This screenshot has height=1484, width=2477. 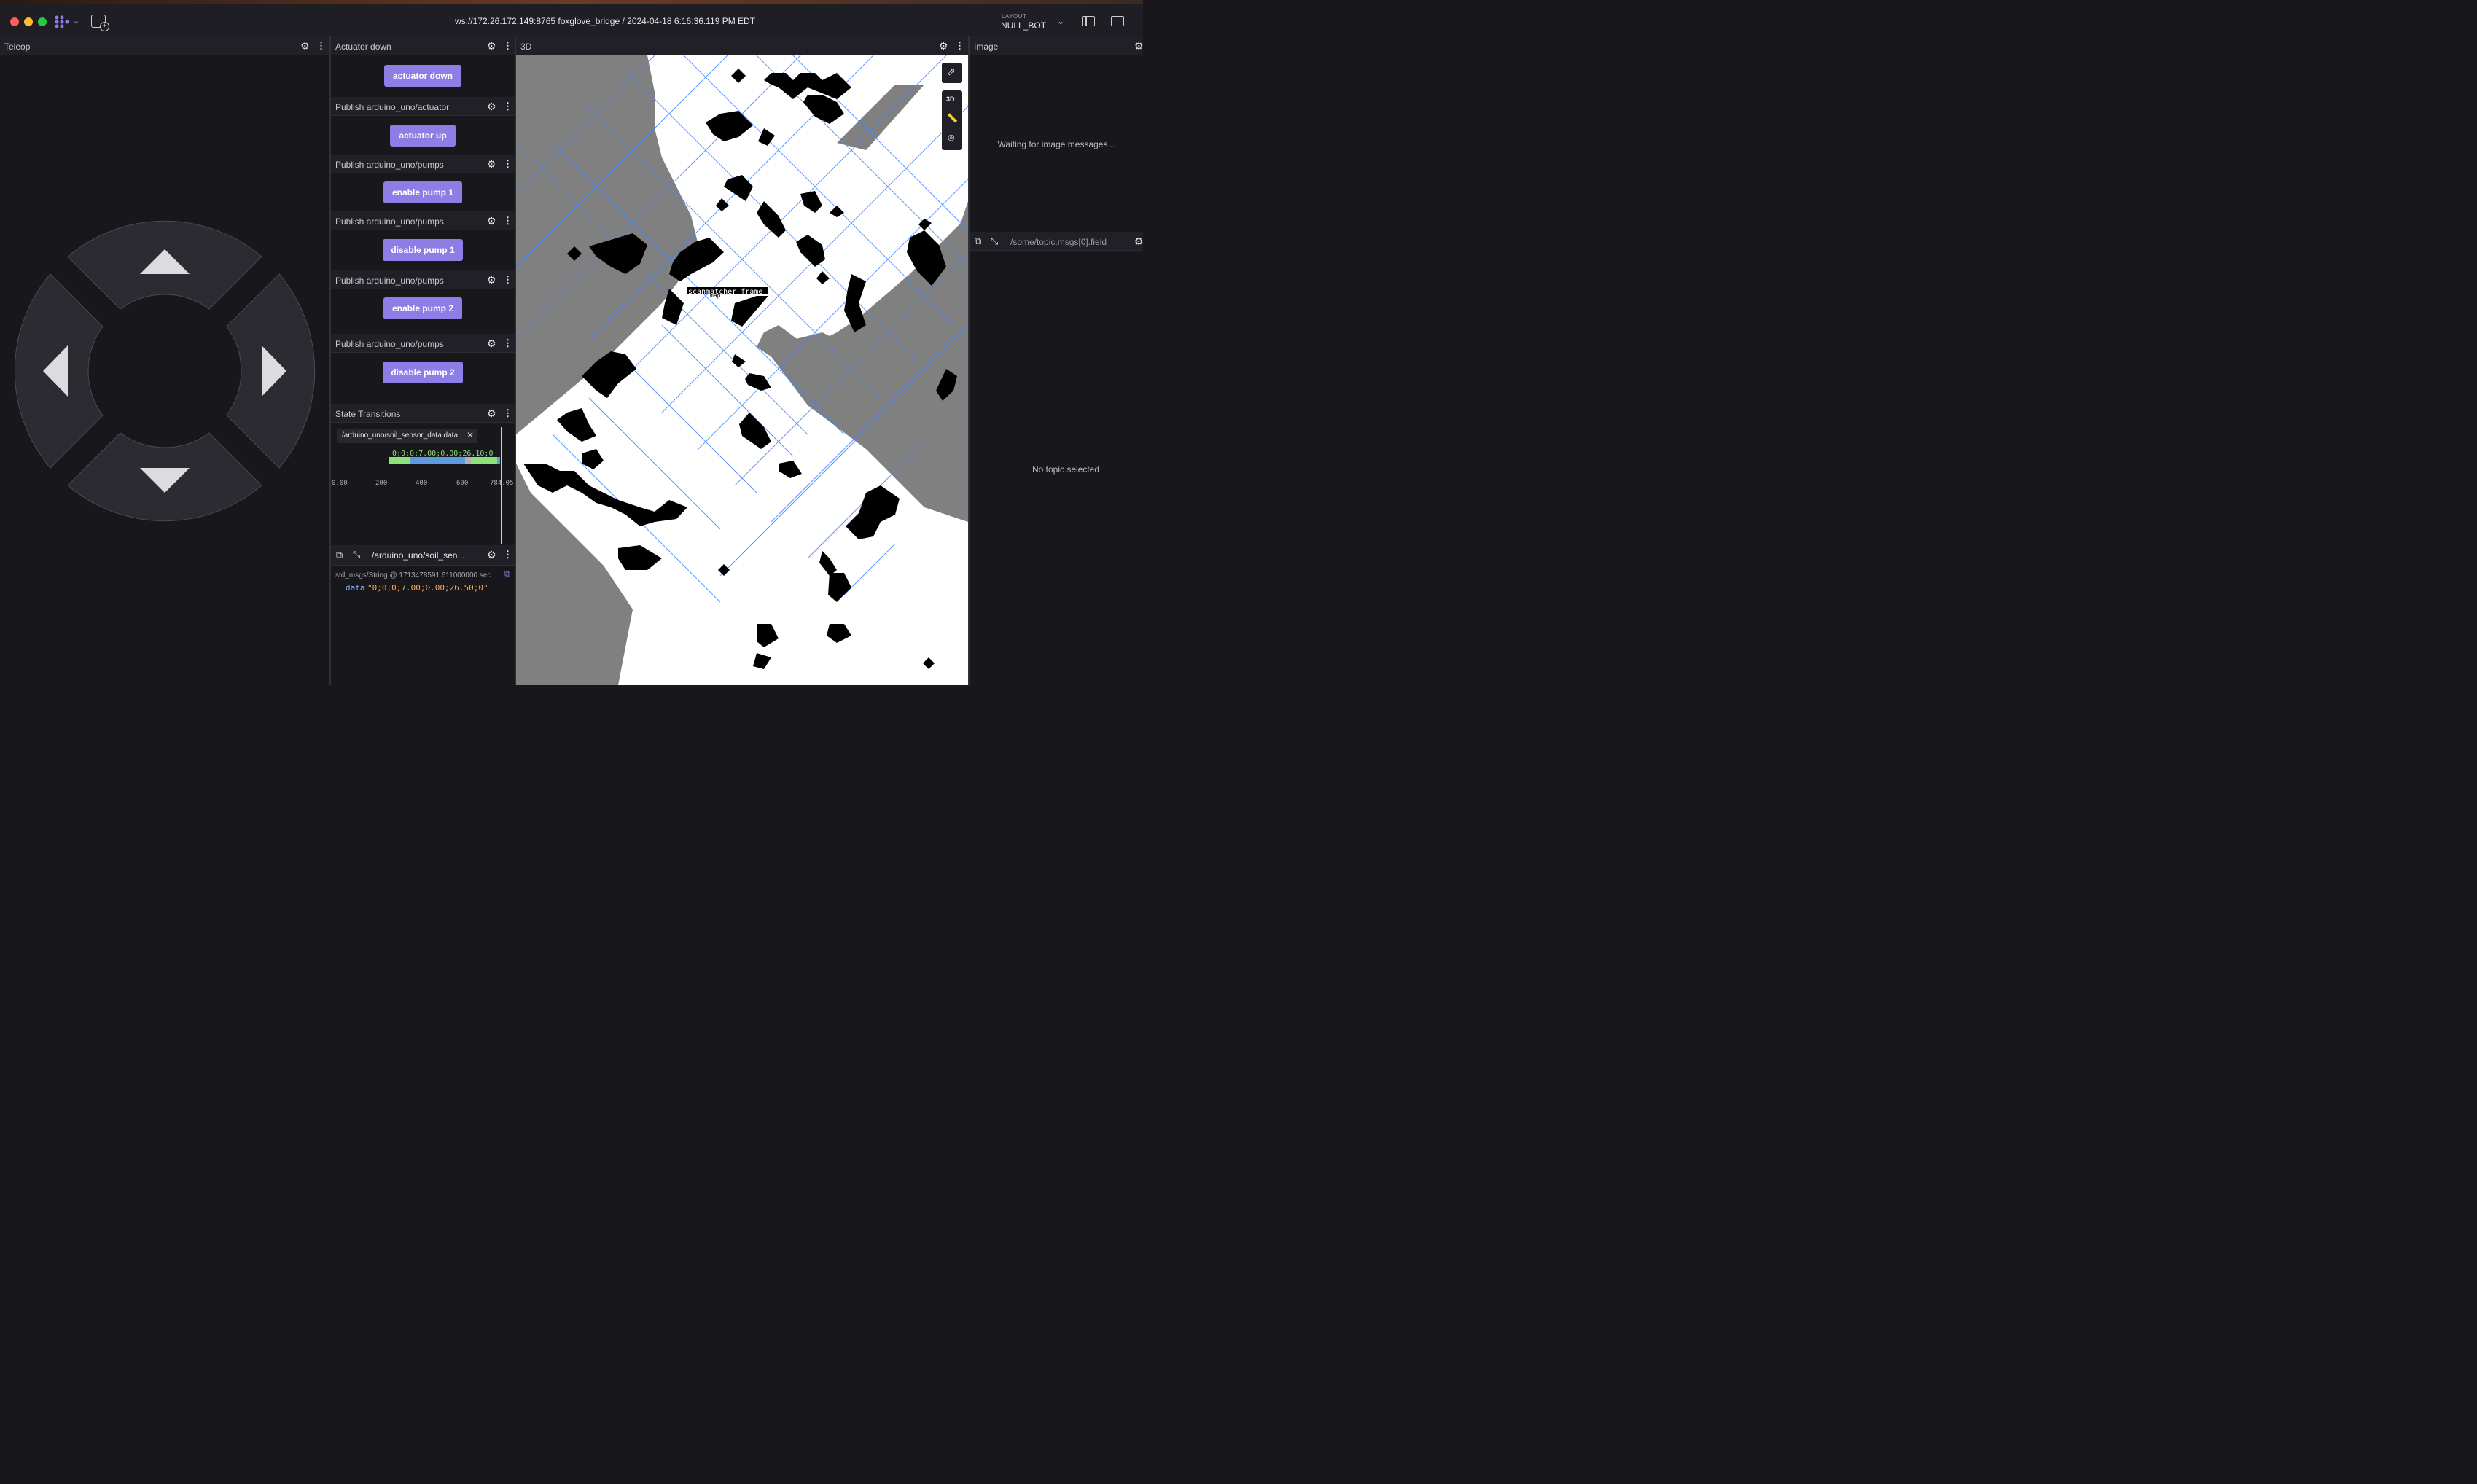 What do you see at coordinates (422, 192) in the screenshot?
I see `enable-pump-1-button: enable pump 1` at bounding box center [422, 192].